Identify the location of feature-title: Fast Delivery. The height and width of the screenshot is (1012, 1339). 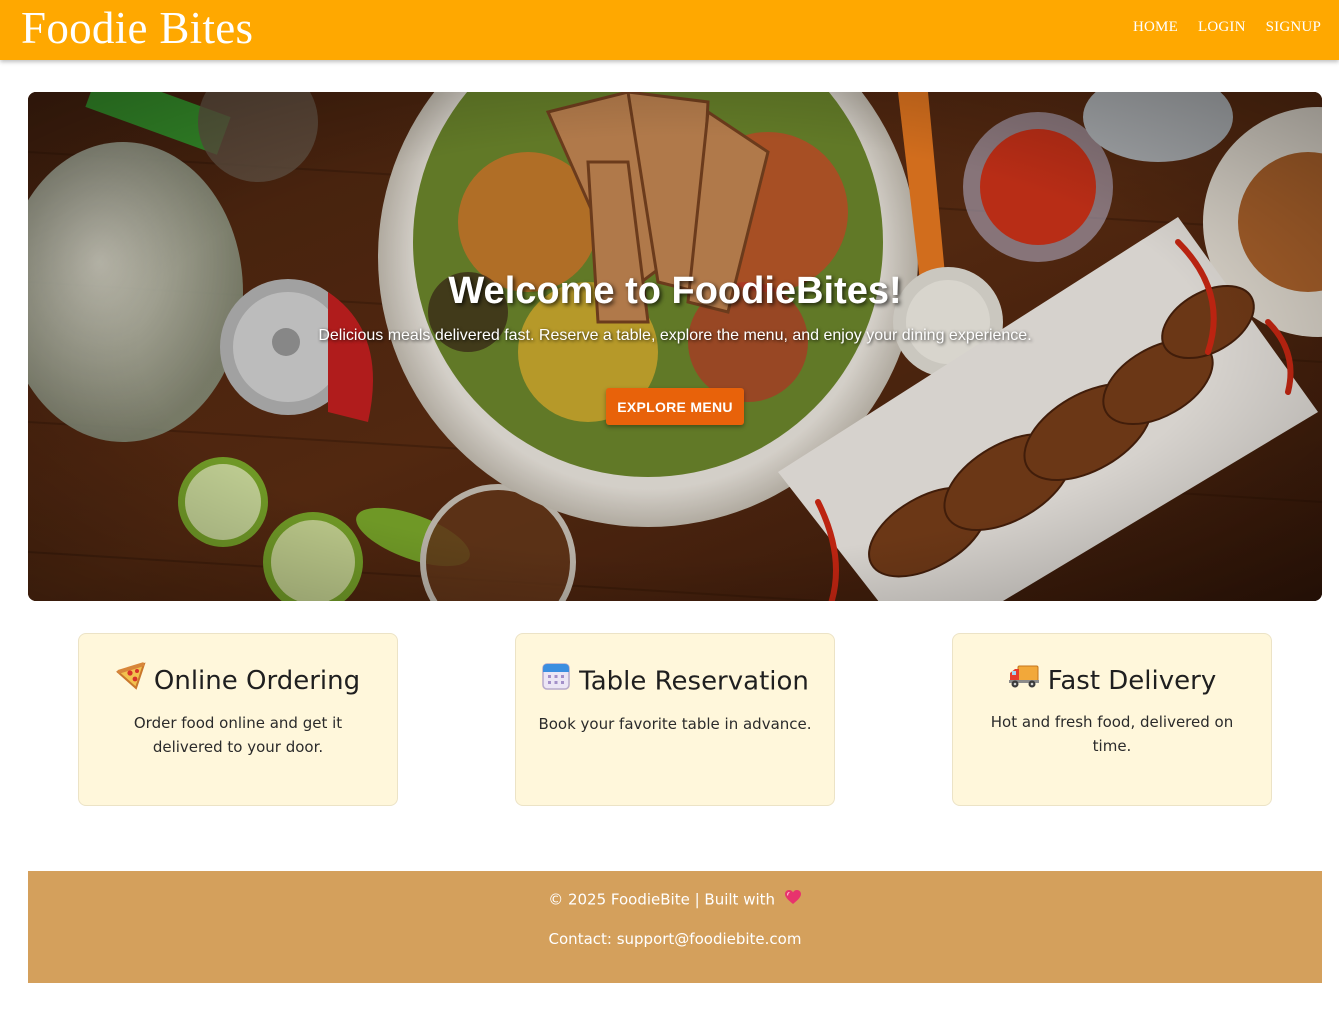
(1132, 681).